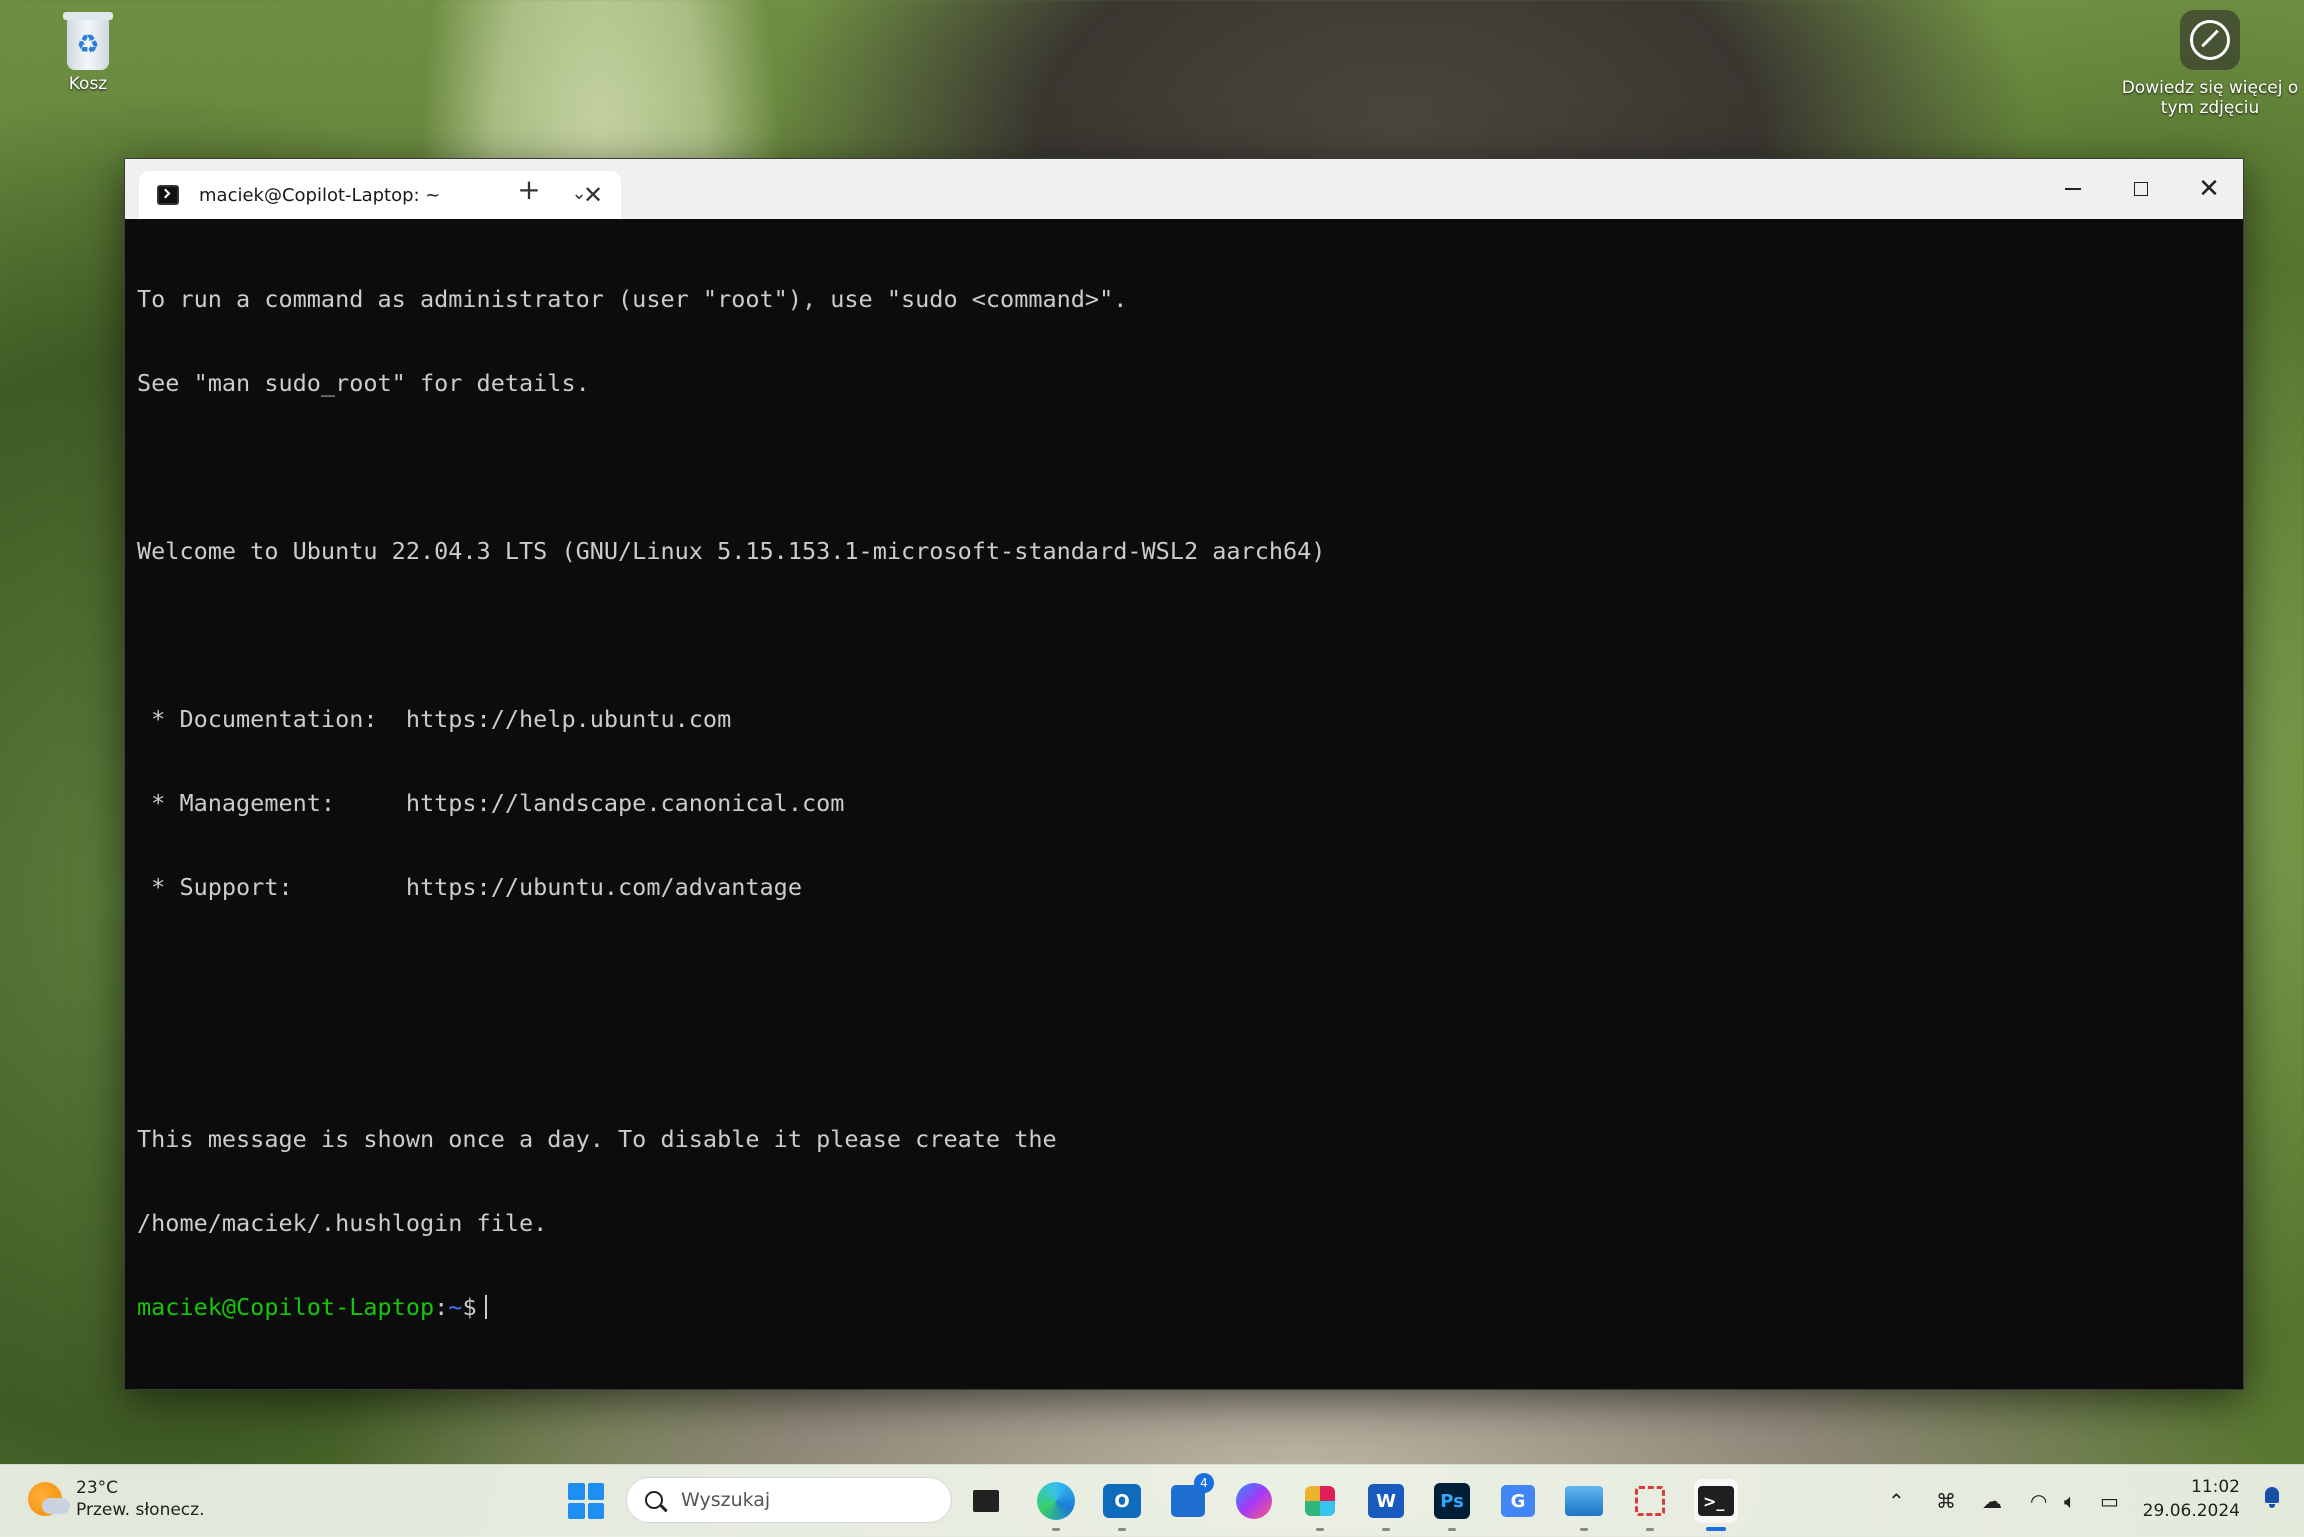 This screenshot has width=2304, height=1537. Describe the element at coordinates (485, 1307) in the screenshot. I see `text-cursor` at that location.